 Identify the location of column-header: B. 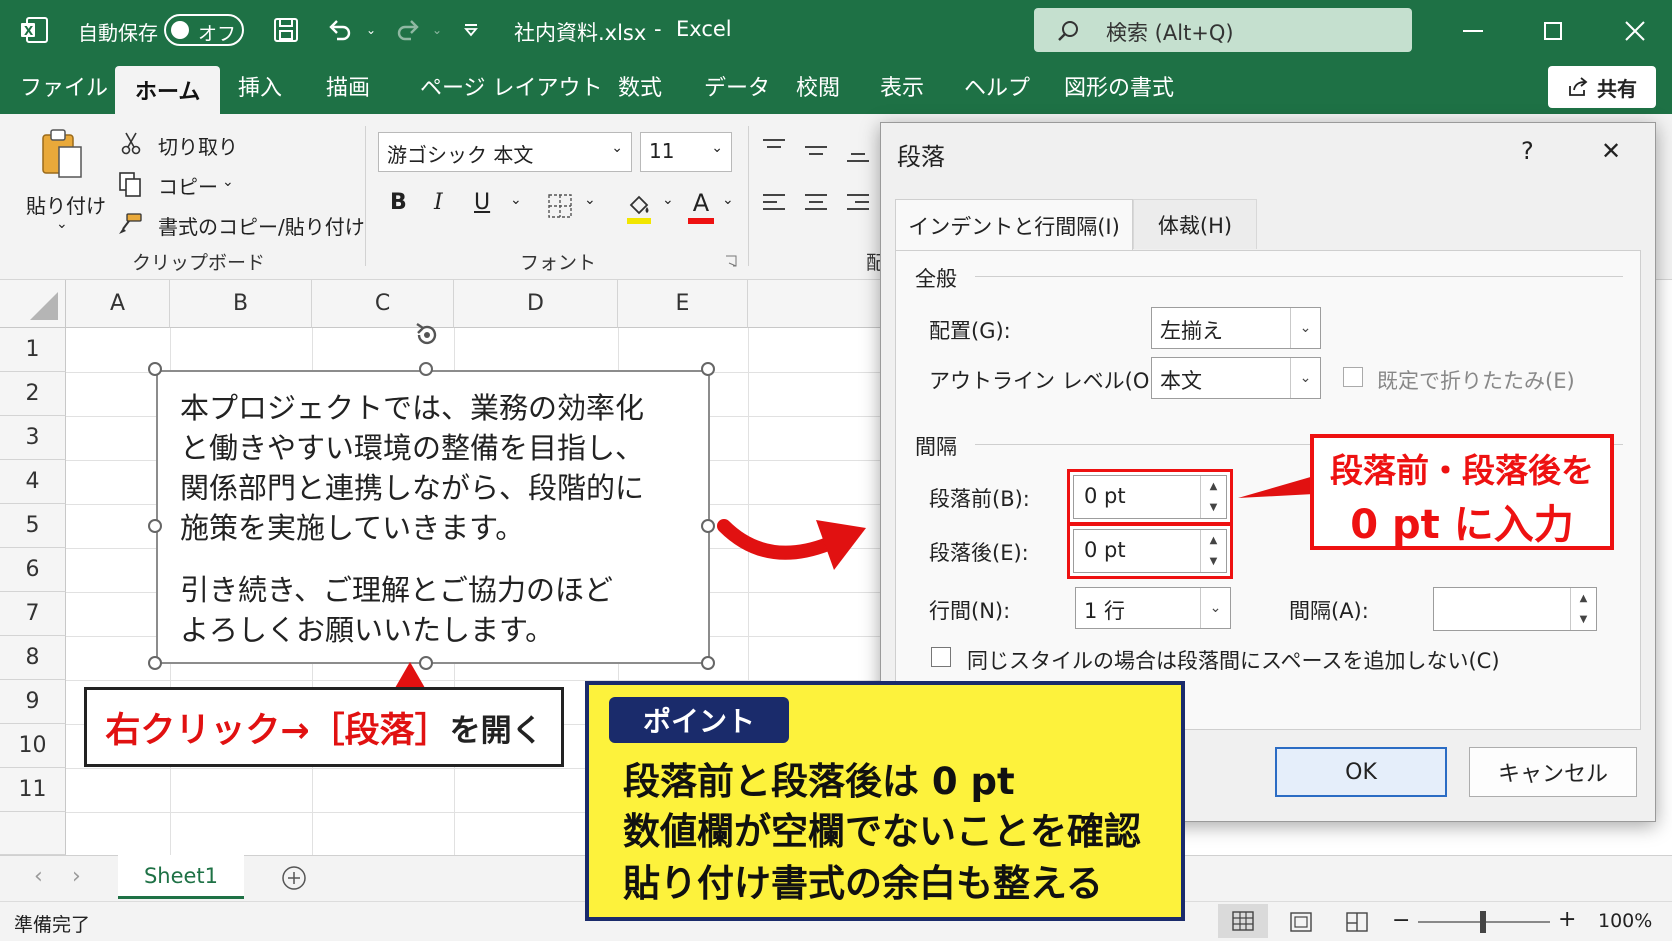
(241, 304).